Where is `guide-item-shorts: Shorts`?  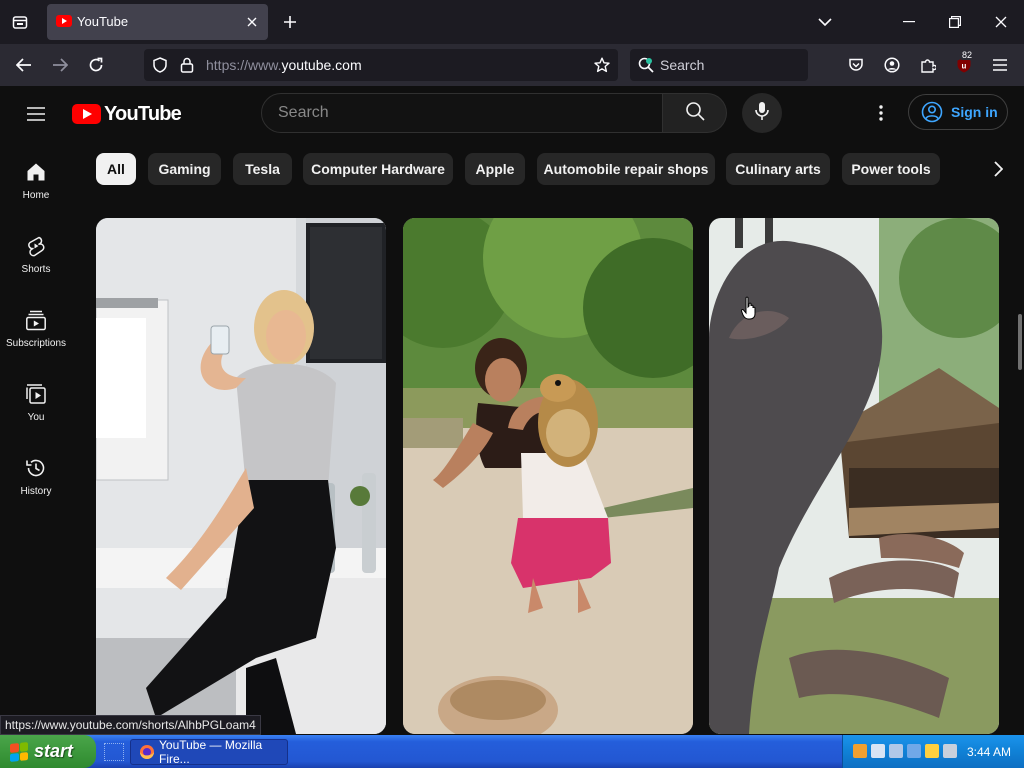
guide-item-shorts: Shorts is located at coordinates (36, 252).